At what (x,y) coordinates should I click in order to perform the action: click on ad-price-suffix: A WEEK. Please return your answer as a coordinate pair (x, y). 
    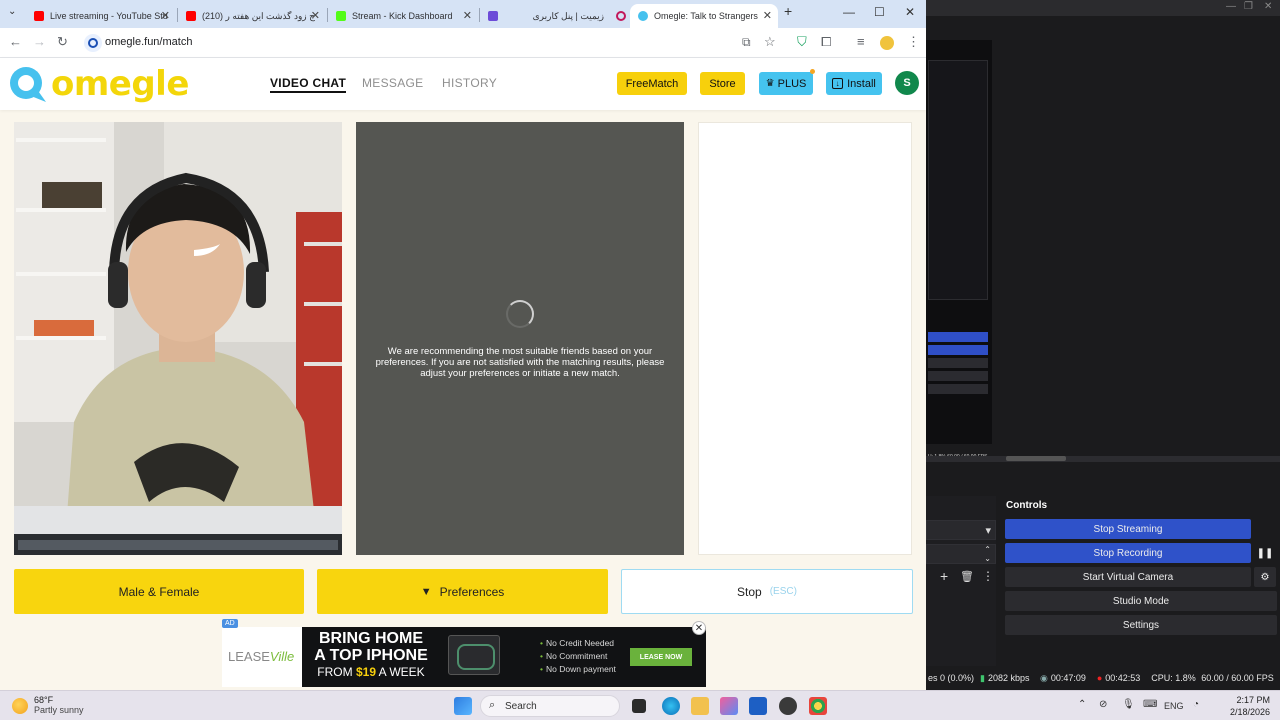
    Looking at the image, I should click on (400, 672).